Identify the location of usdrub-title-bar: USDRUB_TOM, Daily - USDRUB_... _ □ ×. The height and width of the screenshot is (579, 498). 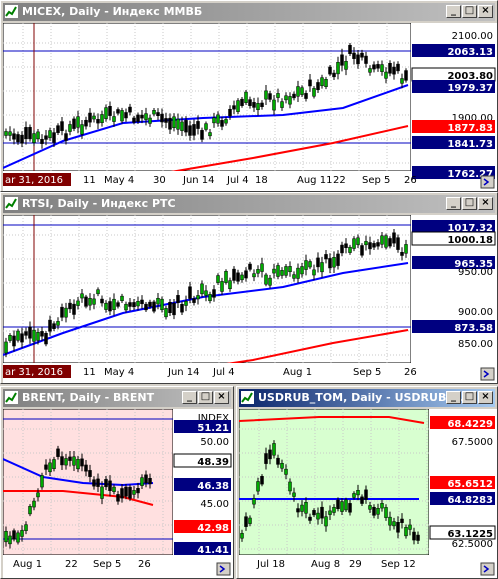
(367, 398).